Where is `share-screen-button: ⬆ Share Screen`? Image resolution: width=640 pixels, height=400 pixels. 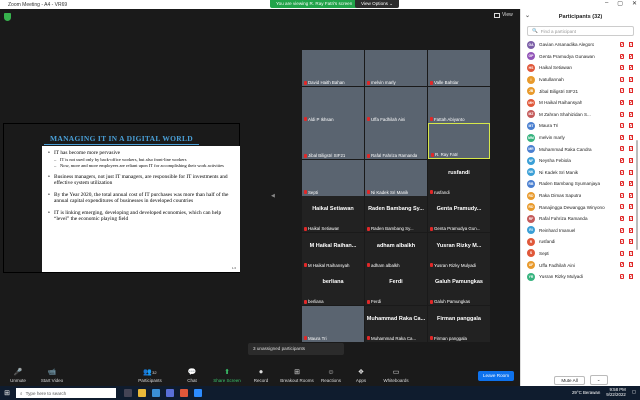 share-screen-button: ⬆ Share Screen is located at coordinates (227, 375).